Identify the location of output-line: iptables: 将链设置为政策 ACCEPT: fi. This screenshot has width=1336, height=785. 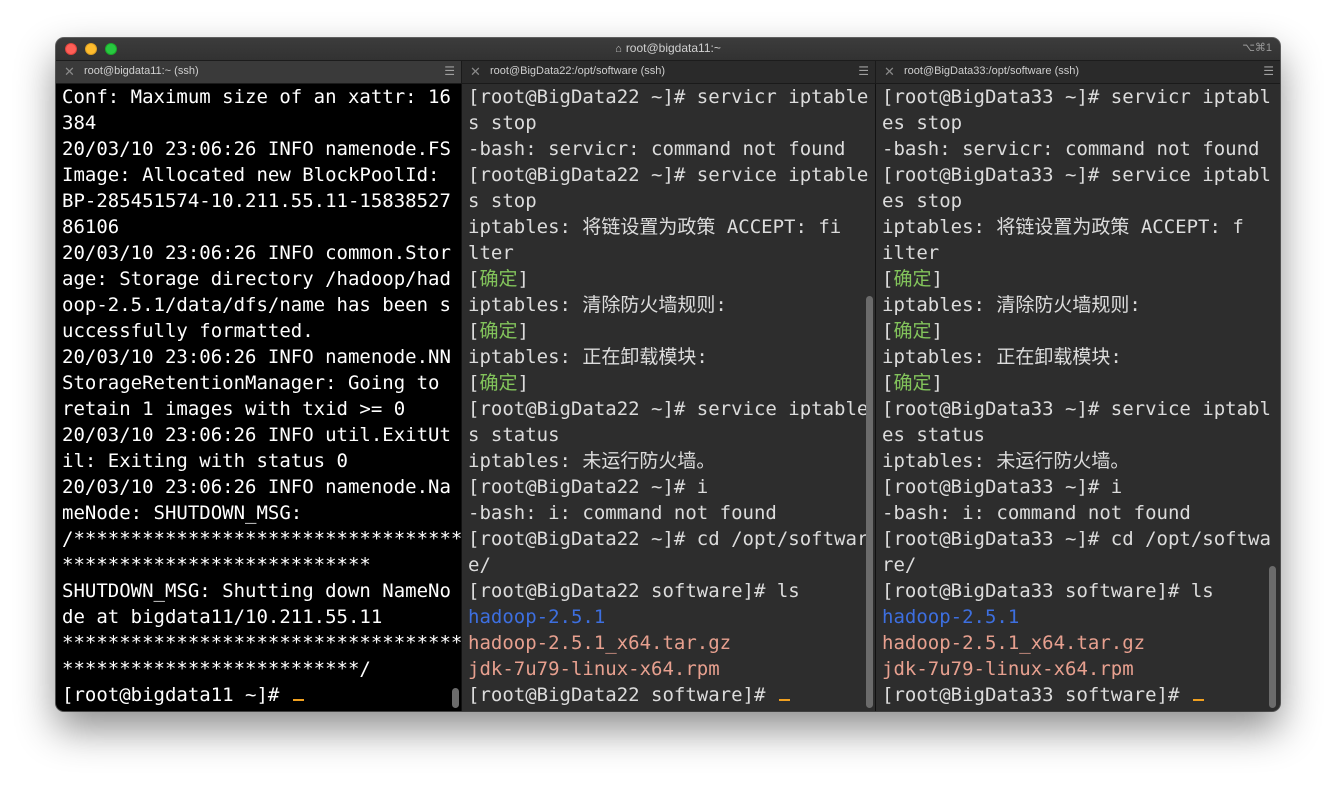
(655, 227).